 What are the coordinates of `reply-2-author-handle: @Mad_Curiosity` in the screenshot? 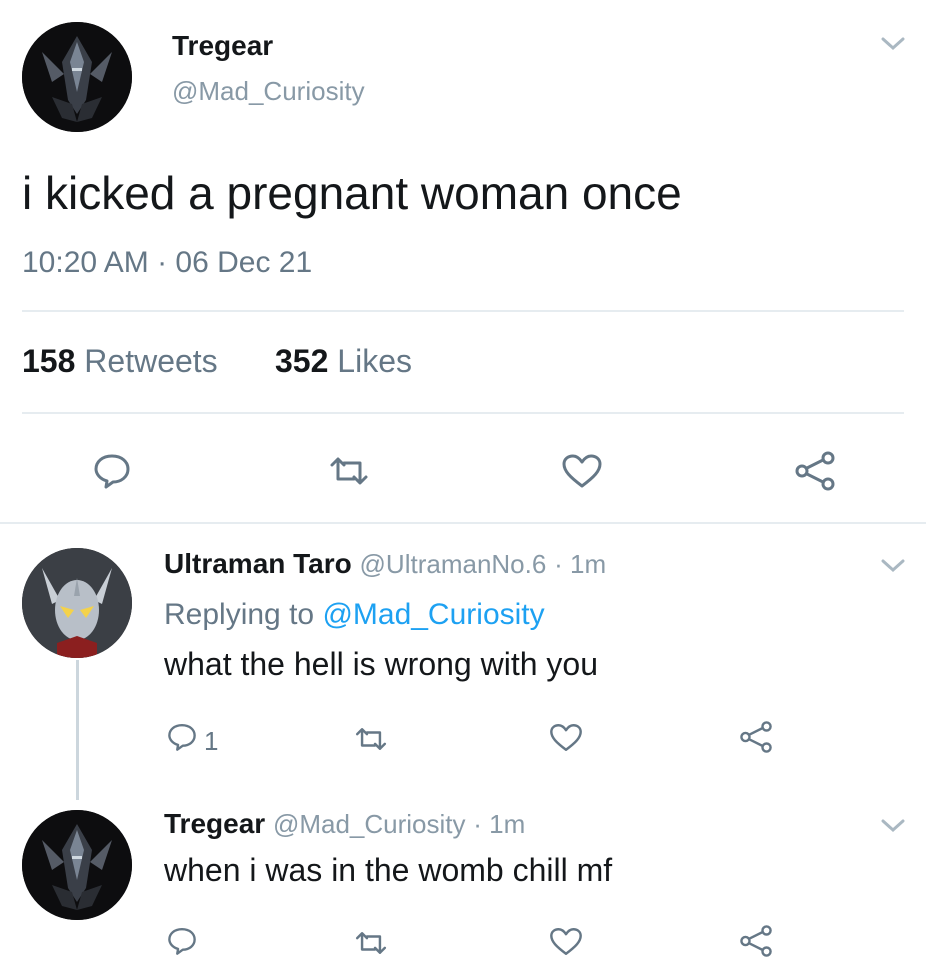 It's located at (369, 824).